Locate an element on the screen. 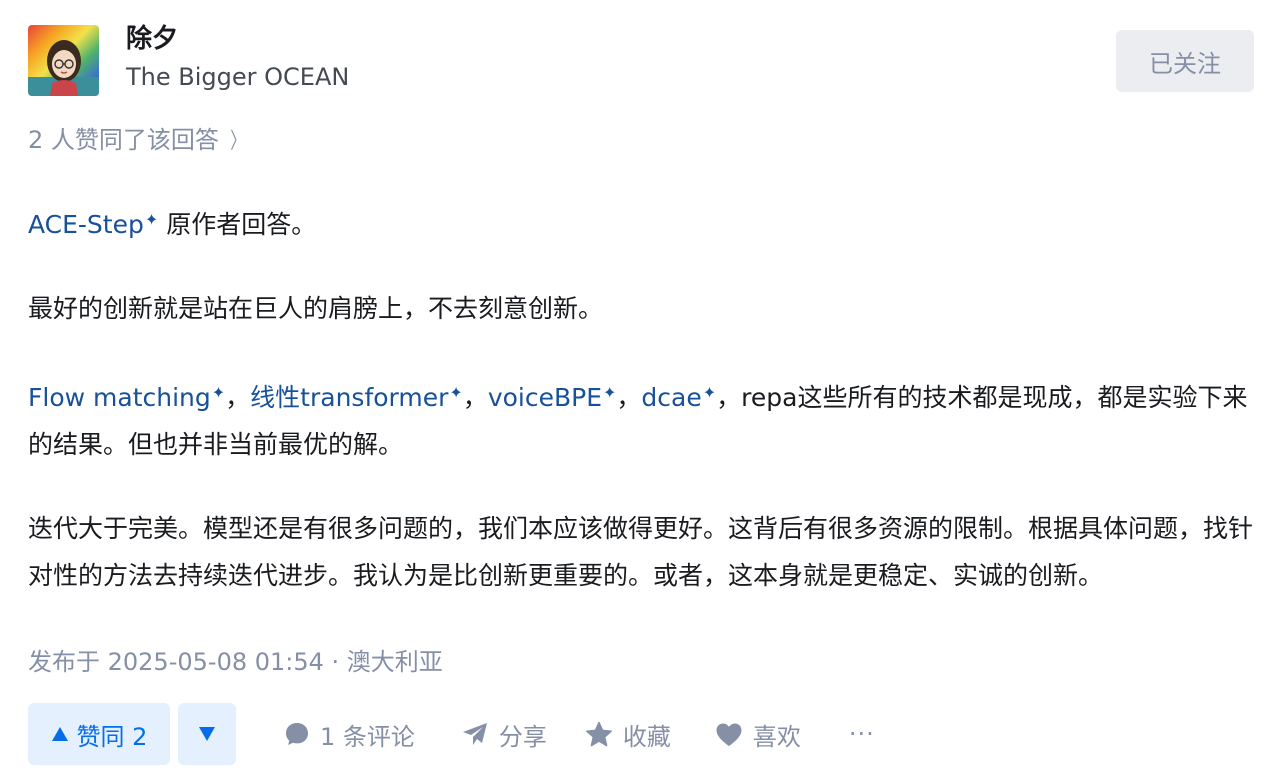  voters-link: 2 人赞同了该回答〉 is located at coordinates (138, 141).